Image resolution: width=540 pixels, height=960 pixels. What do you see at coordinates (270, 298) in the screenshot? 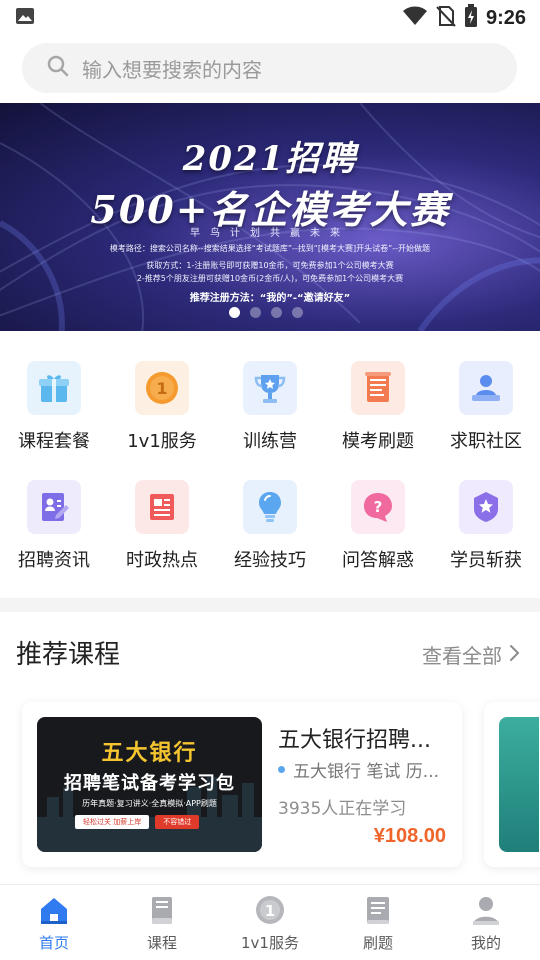
I see `banner-invite-text: 推荐注册方法：“我的”-“邀请好友”` at bounding box center [270, 298].